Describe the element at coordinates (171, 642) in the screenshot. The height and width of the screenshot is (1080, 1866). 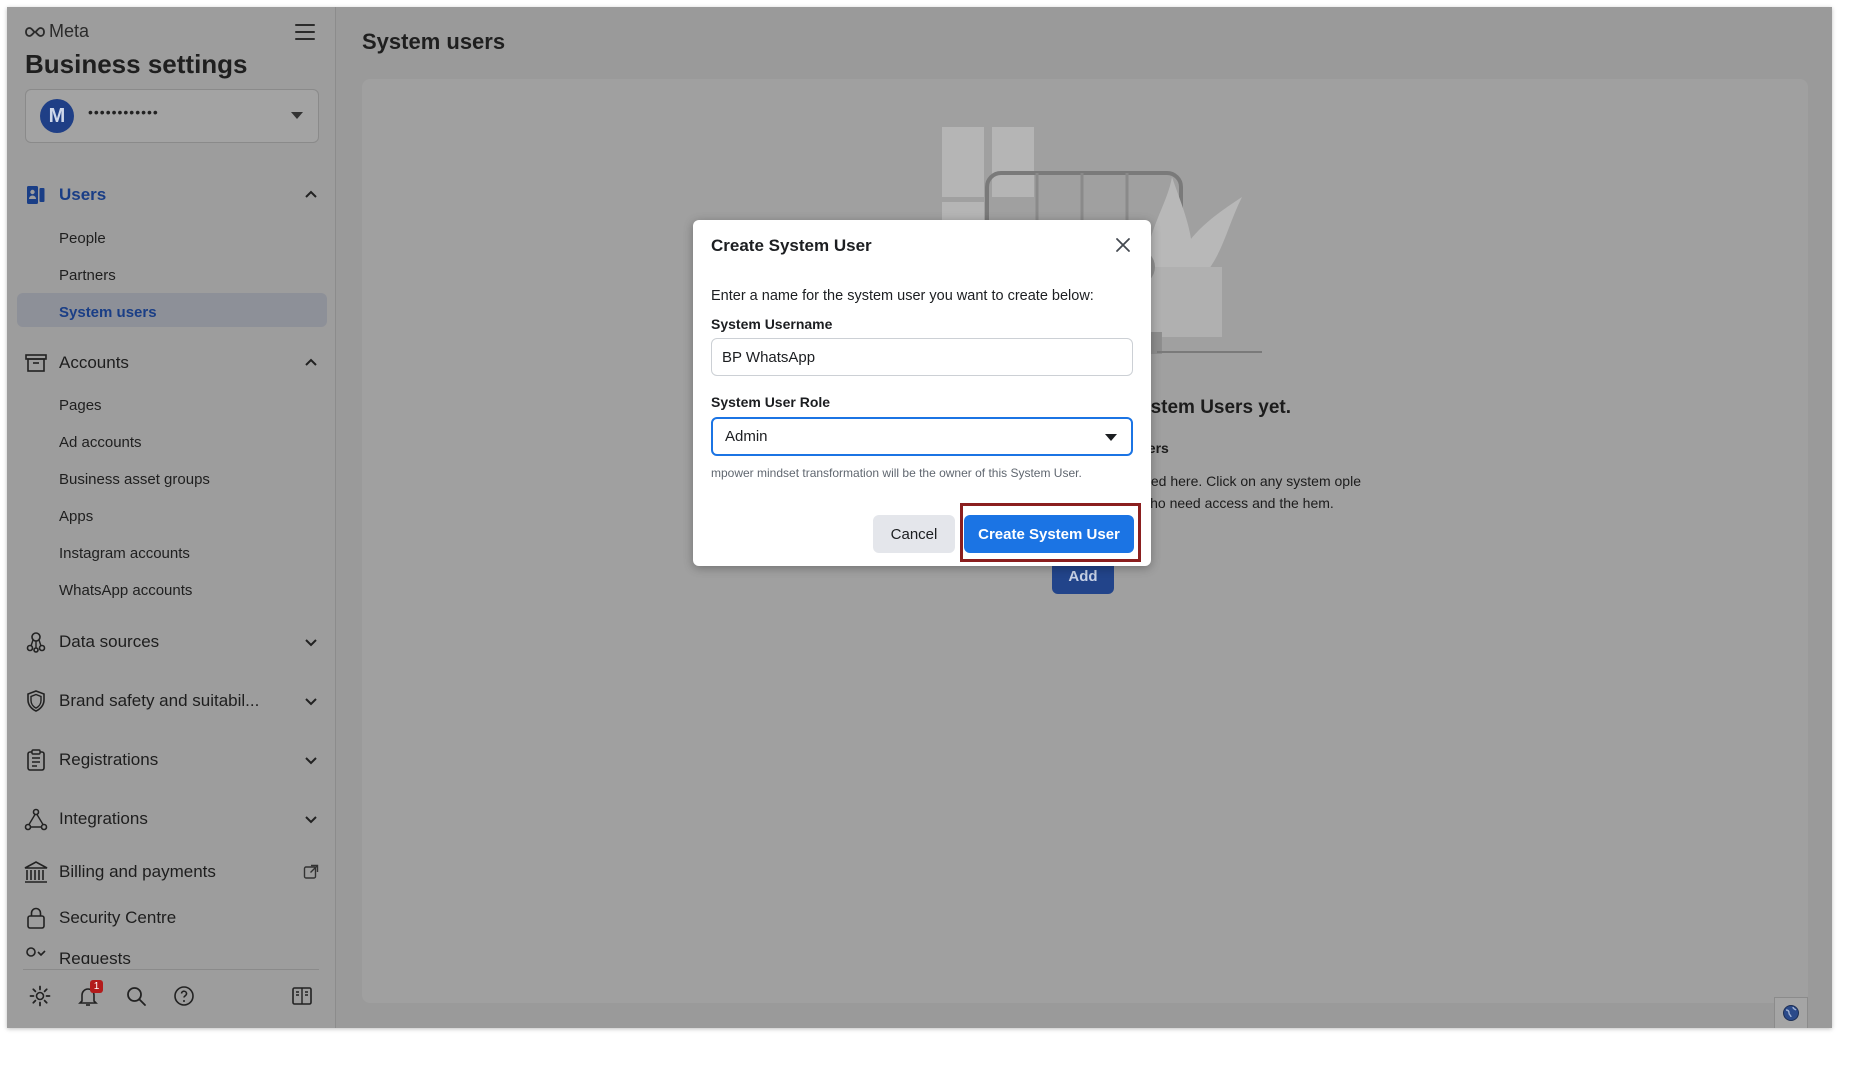
I see `nav-section-data-sources: Data sources` at that location.